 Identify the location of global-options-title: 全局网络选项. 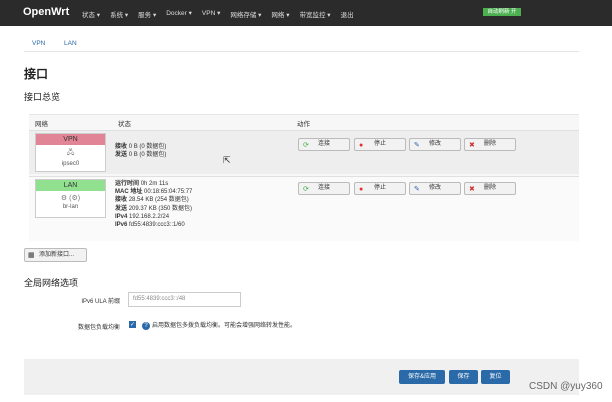
(51, 283).